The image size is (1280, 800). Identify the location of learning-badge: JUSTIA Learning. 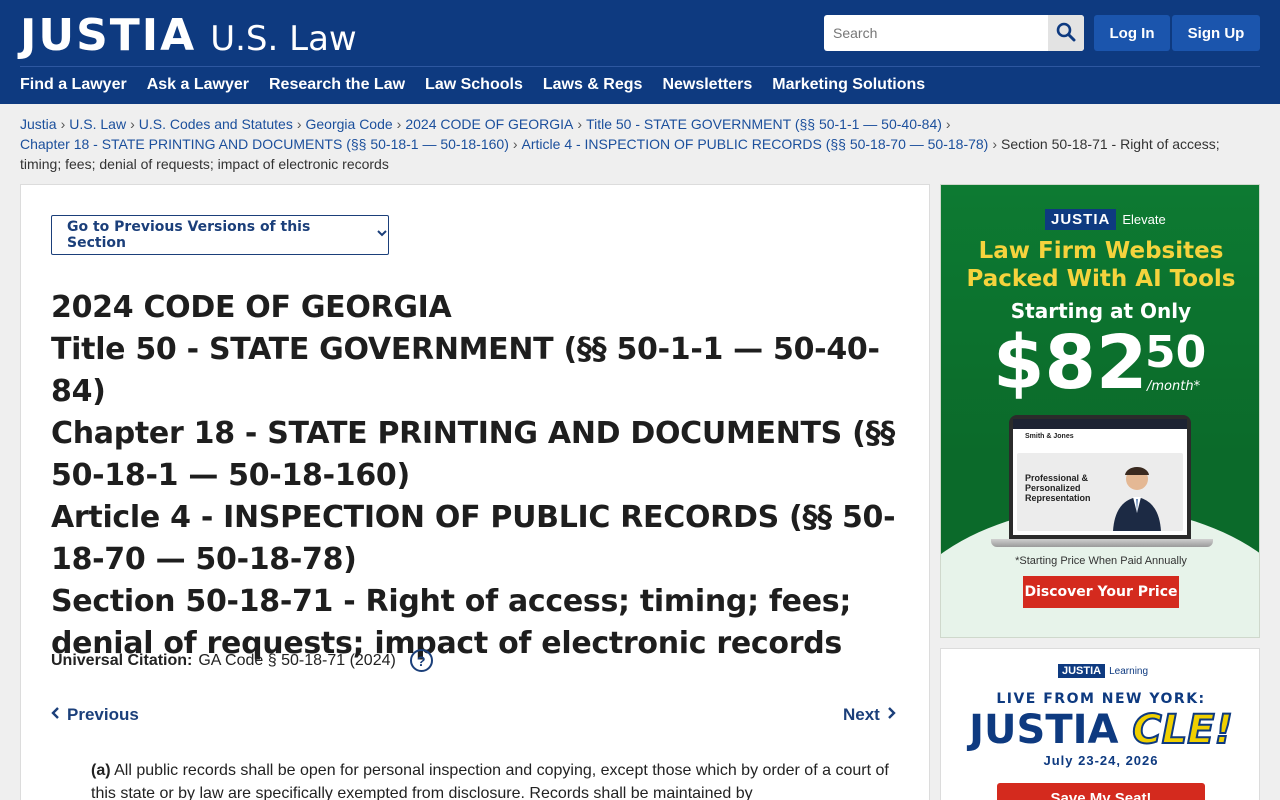
(1103, 671).